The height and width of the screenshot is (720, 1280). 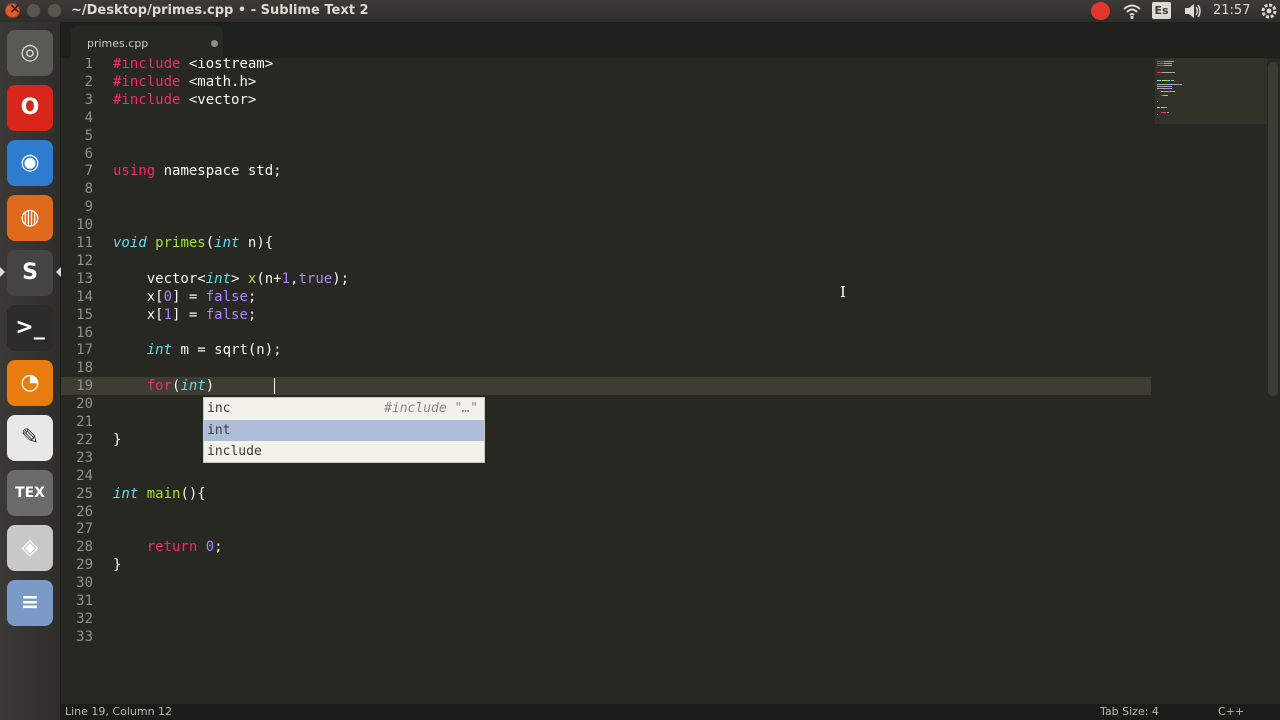 What do you see at coordinates (218, 99) in the screenshot?
I see `code-token: <vector>` at bounding box center [218, 99].